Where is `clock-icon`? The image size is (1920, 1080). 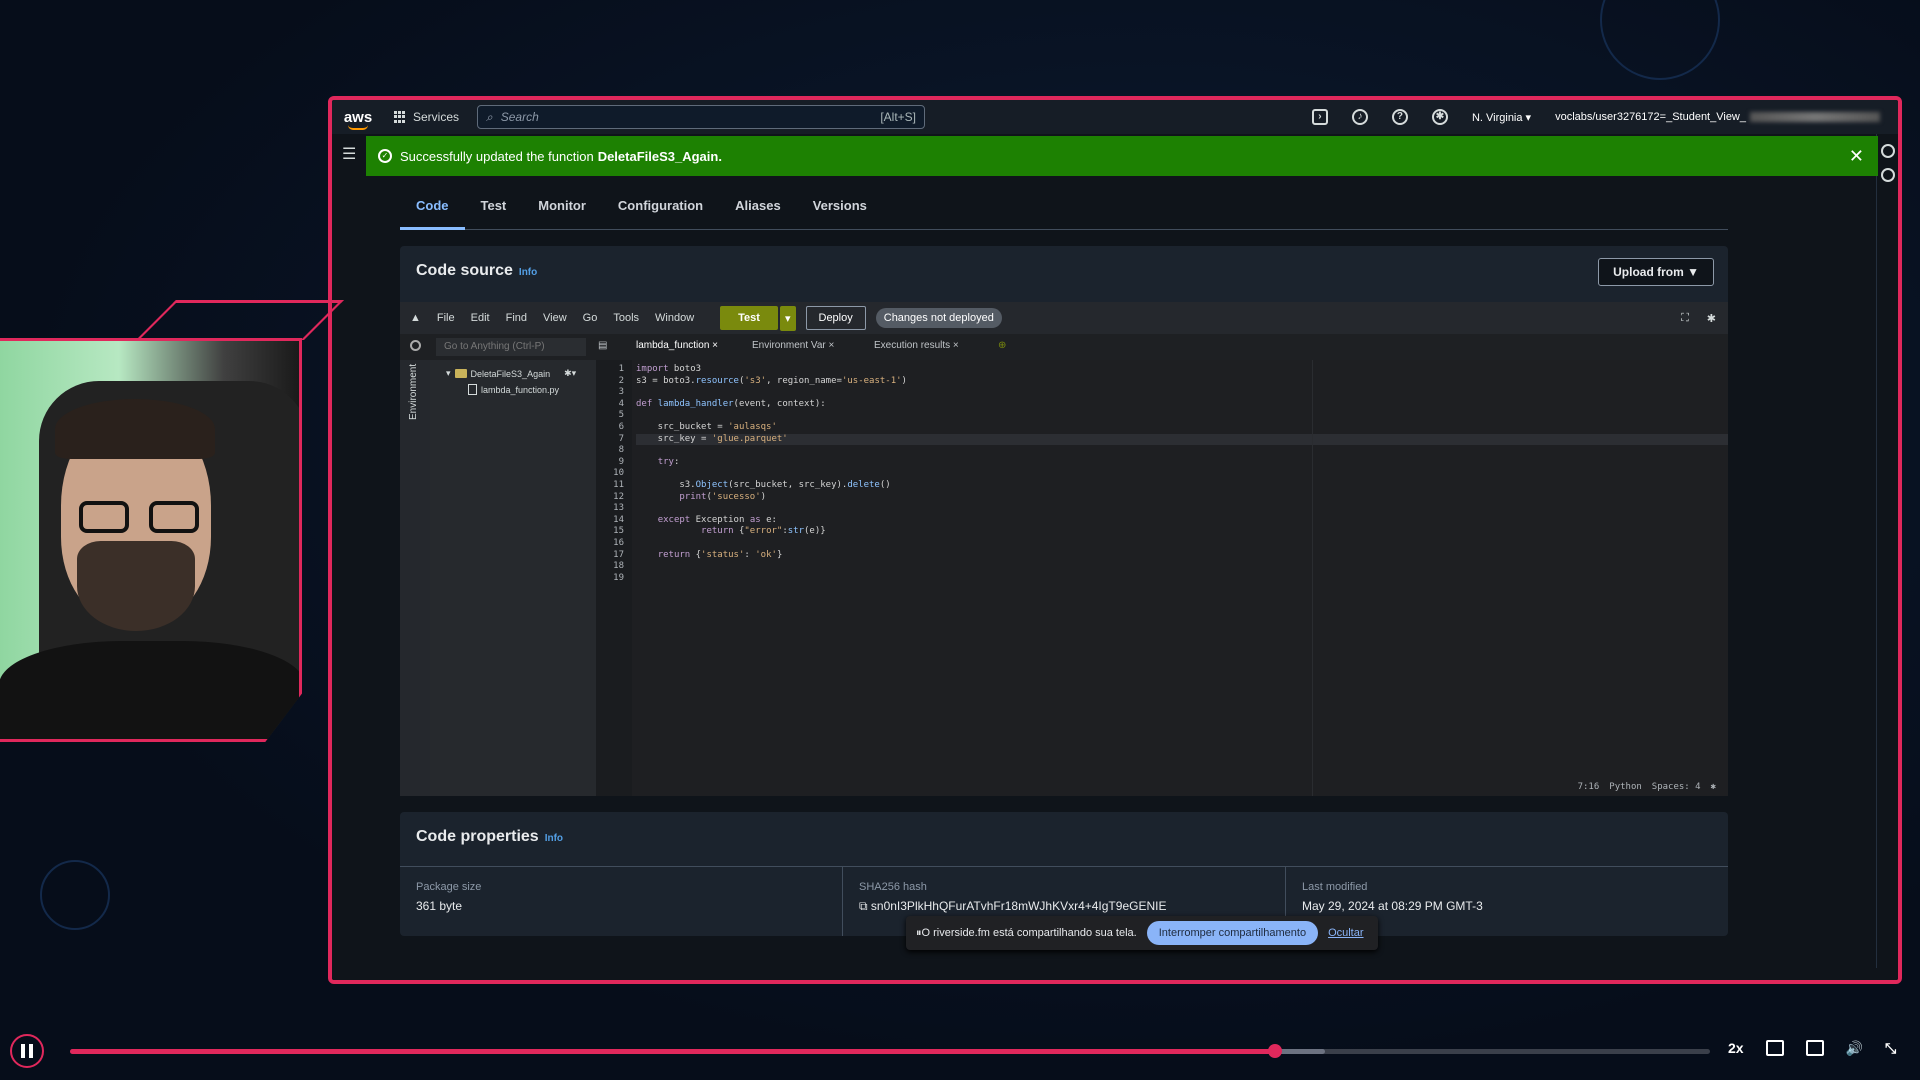
clock-icon is located at coordinates (1887, 175).